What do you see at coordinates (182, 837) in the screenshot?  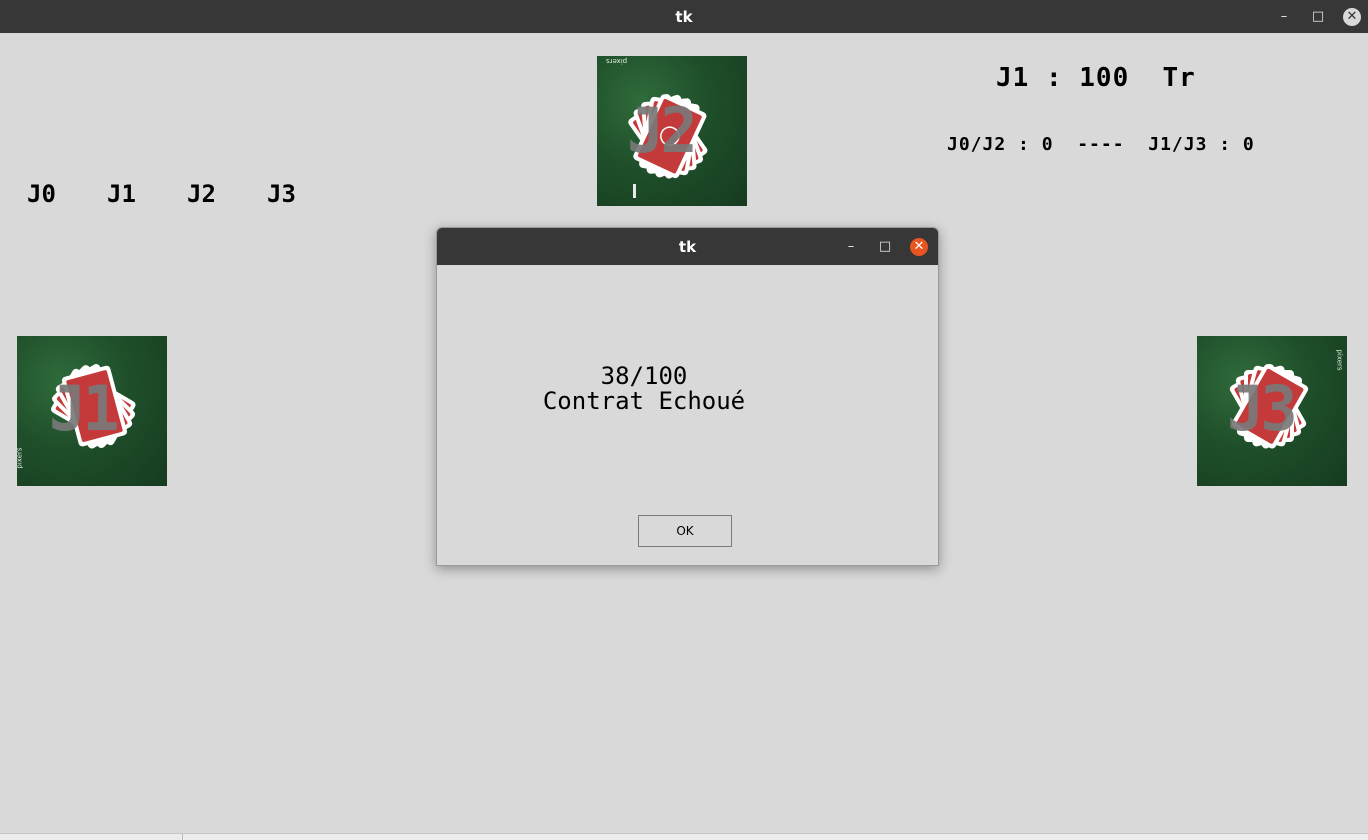 I see `divider` at bounding box center [182, 837].